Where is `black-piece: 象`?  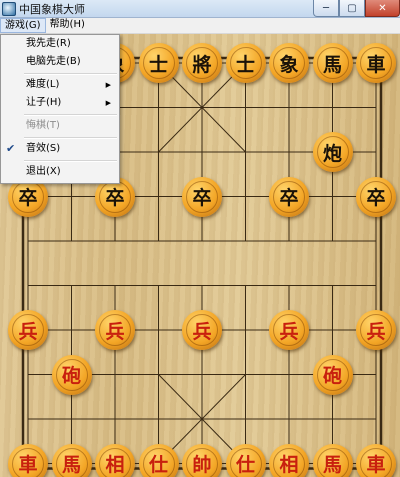 black-piece: 象 is located at coordinates (289, 63).